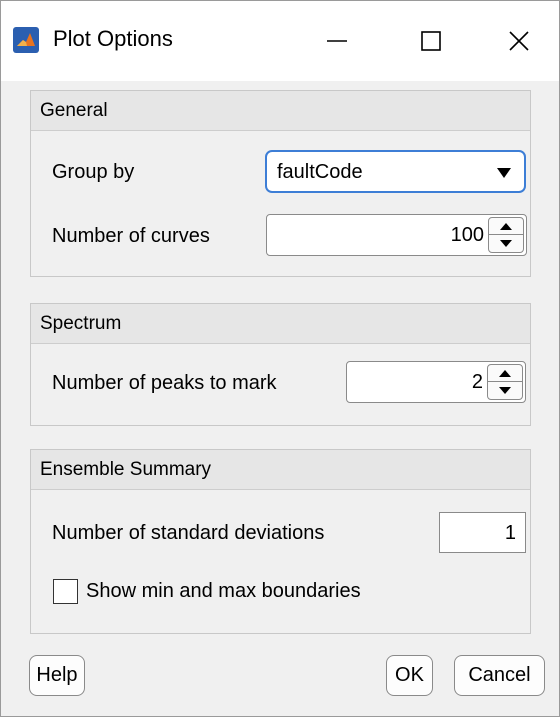 This screenshot has height=717, width=560. Describe the element at coordinates (499, 675) in the screenshot. I see `cancel-button: Cancel` at that location.